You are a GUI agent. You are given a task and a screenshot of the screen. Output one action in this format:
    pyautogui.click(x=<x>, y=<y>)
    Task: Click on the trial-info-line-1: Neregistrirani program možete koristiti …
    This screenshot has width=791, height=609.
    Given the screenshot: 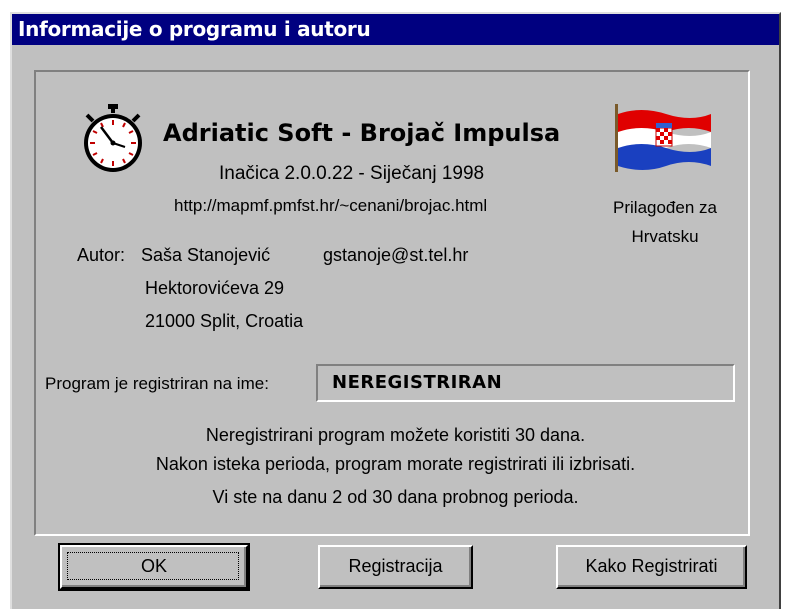 What is the action you would take?
    pyautogui.click(x=395, y=435)
    